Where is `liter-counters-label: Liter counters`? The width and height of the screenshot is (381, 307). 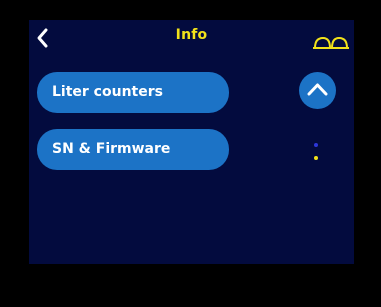
liter-counters-label: Liter counters is located at coordinates (107, 92).